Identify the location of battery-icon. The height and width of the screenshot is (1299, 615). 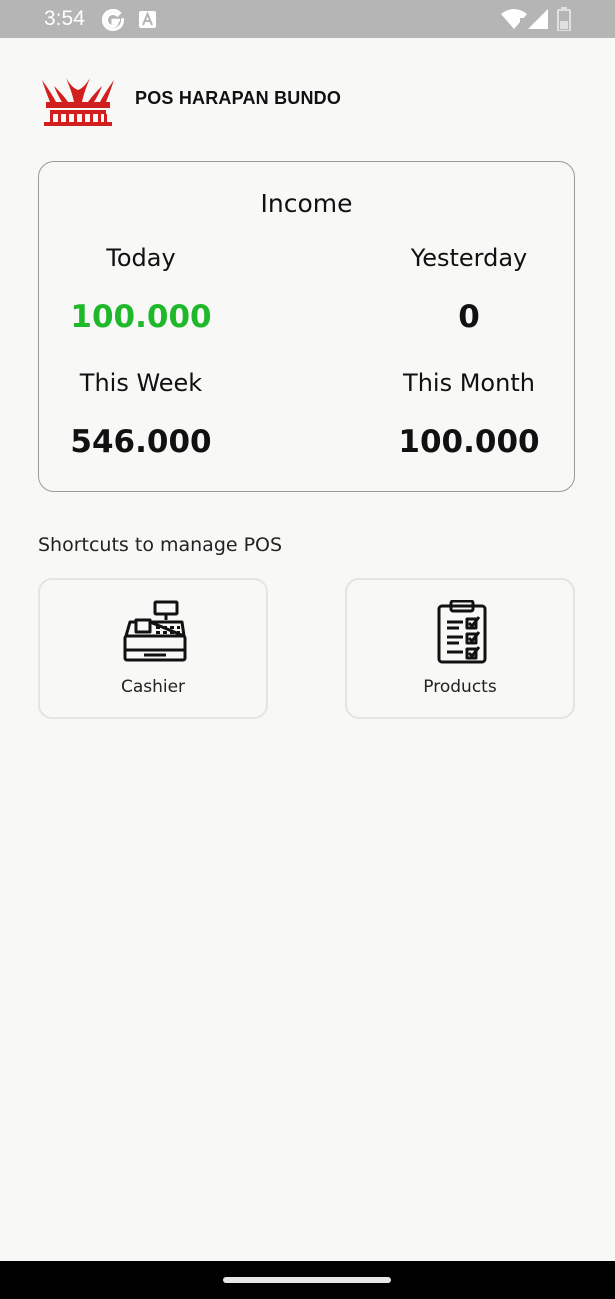
(564, 19).